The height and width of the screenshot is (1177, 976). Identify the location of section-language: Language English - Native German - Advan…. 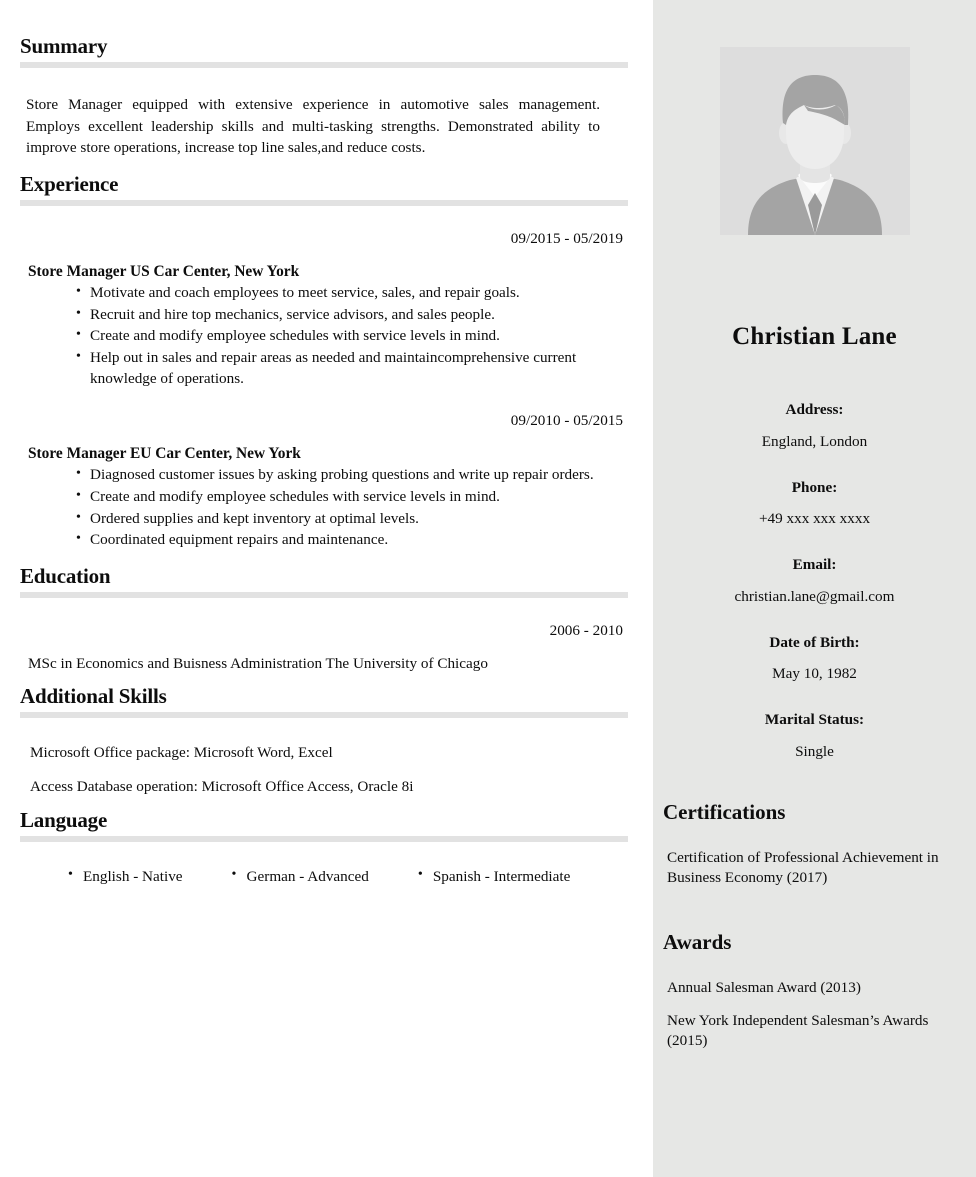
(326, 841).